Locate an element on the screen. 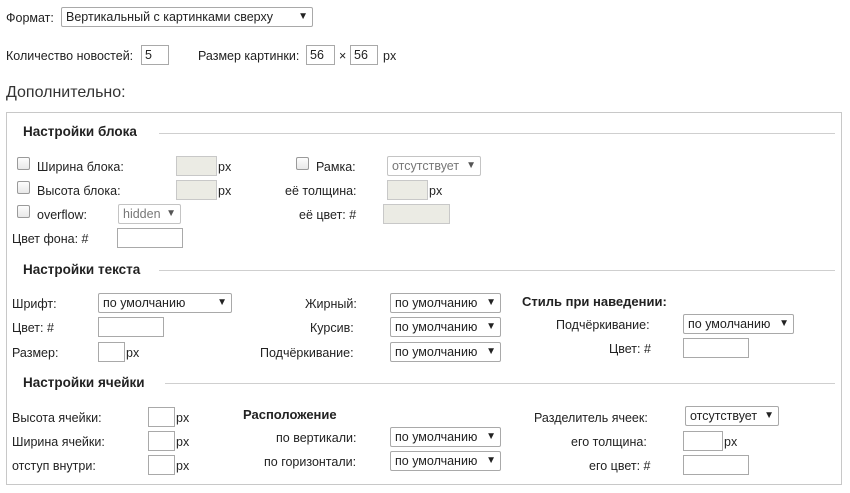 Image resolution: width=850 pixels, height=493 pixels. text-color-label: Цвет: # is located at coordinates (33, 328).